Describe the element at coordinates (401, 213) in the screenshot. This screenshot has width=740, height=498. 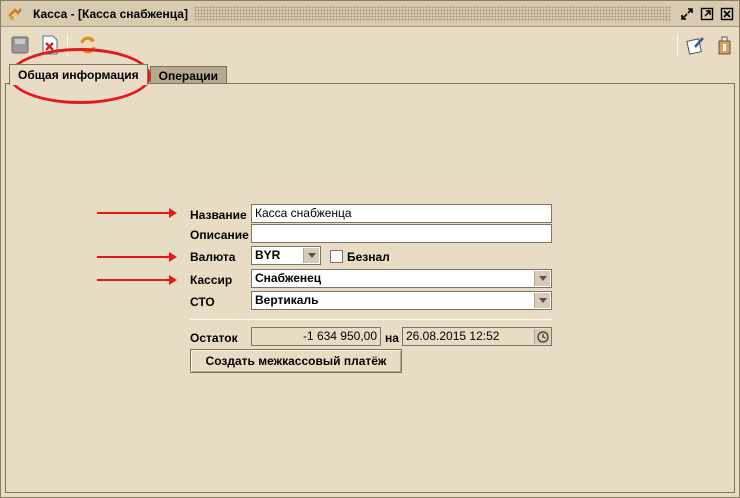
I see `name-input: Касса снабженца` at that location.